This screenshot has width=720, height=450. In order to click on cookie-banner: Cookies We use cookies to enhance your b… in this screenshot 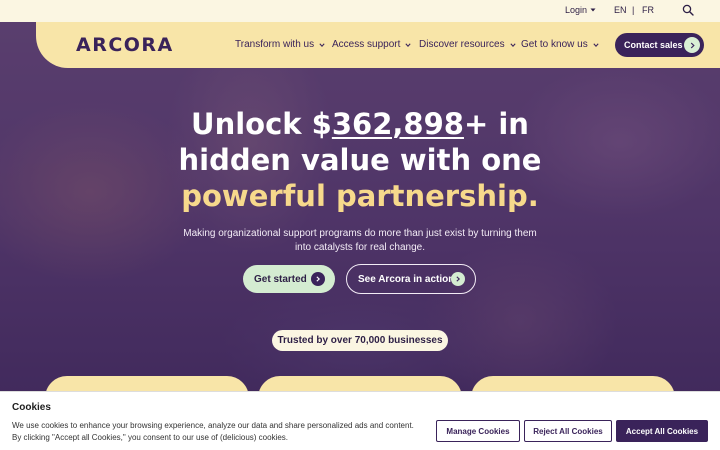, I will do `click(360, 420)`.